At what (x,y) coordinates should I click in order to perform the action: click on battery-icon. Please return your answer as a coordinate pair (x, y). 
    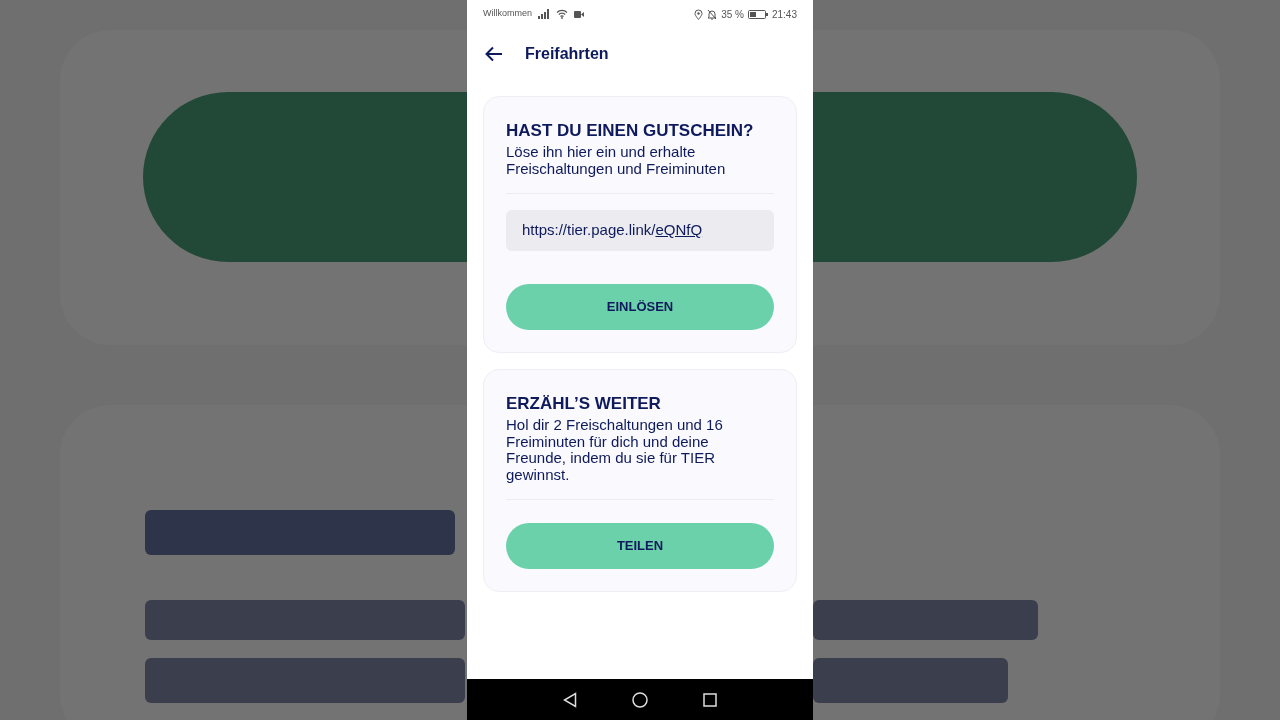
    Looking at the image, I should click on (757, 14).